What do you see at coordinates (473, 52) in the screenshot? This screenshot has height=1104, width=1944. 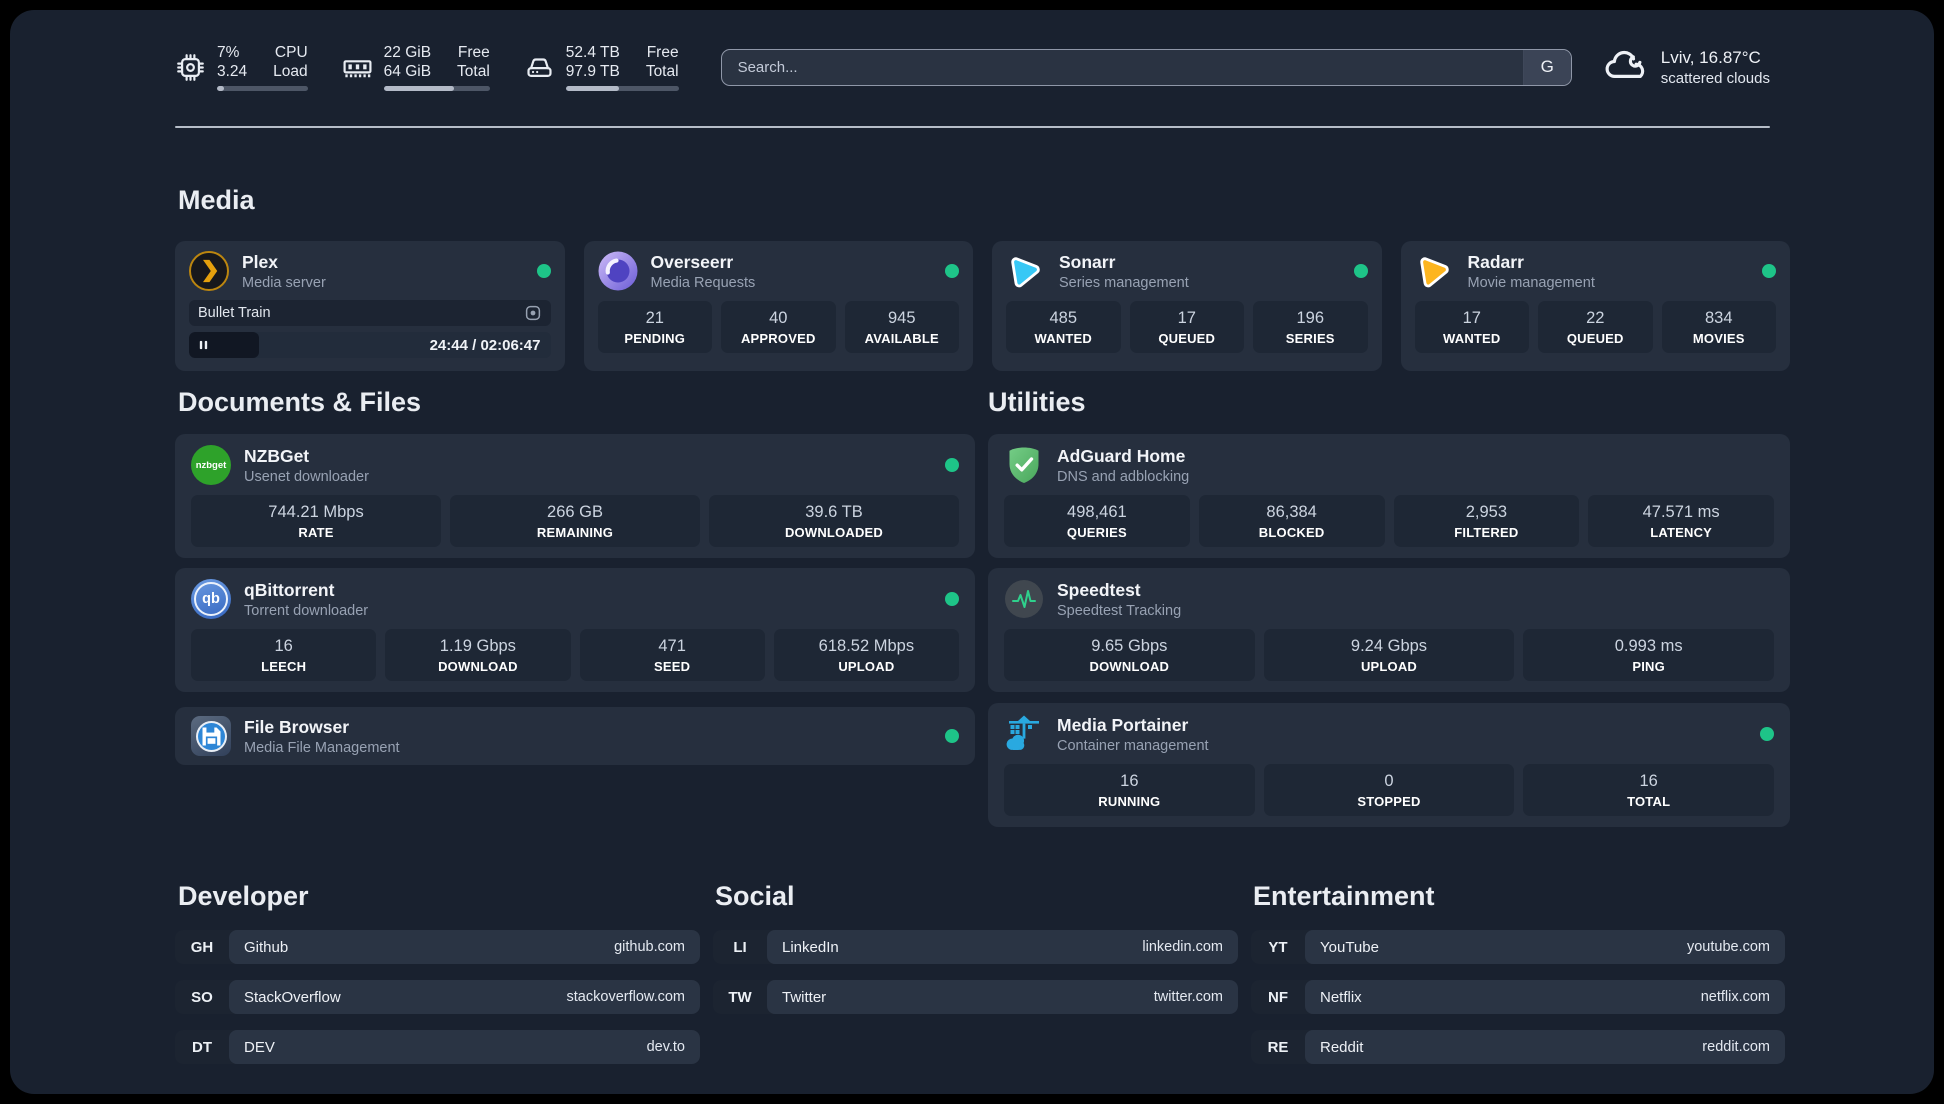 I see `sys-stat-label: Free` at bounding box center [473, 52].